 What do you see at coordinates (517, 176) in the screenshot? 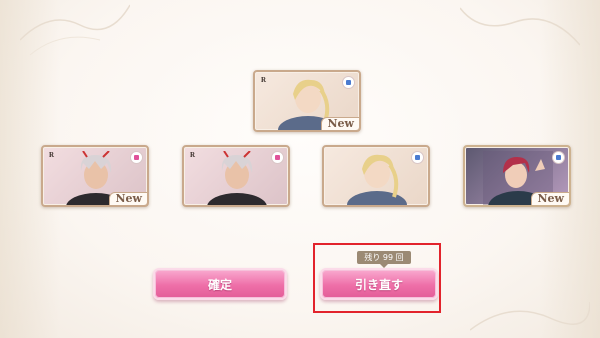
I see `gacha-card-5: New` at bounding box center [517, 176].